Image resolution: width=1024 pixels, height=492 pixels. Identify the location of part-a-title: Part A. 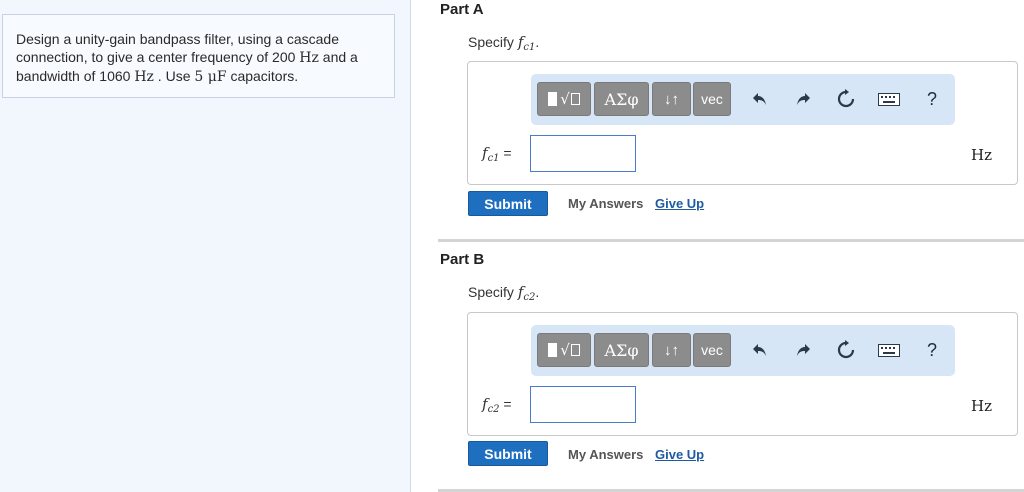
(462, 9).